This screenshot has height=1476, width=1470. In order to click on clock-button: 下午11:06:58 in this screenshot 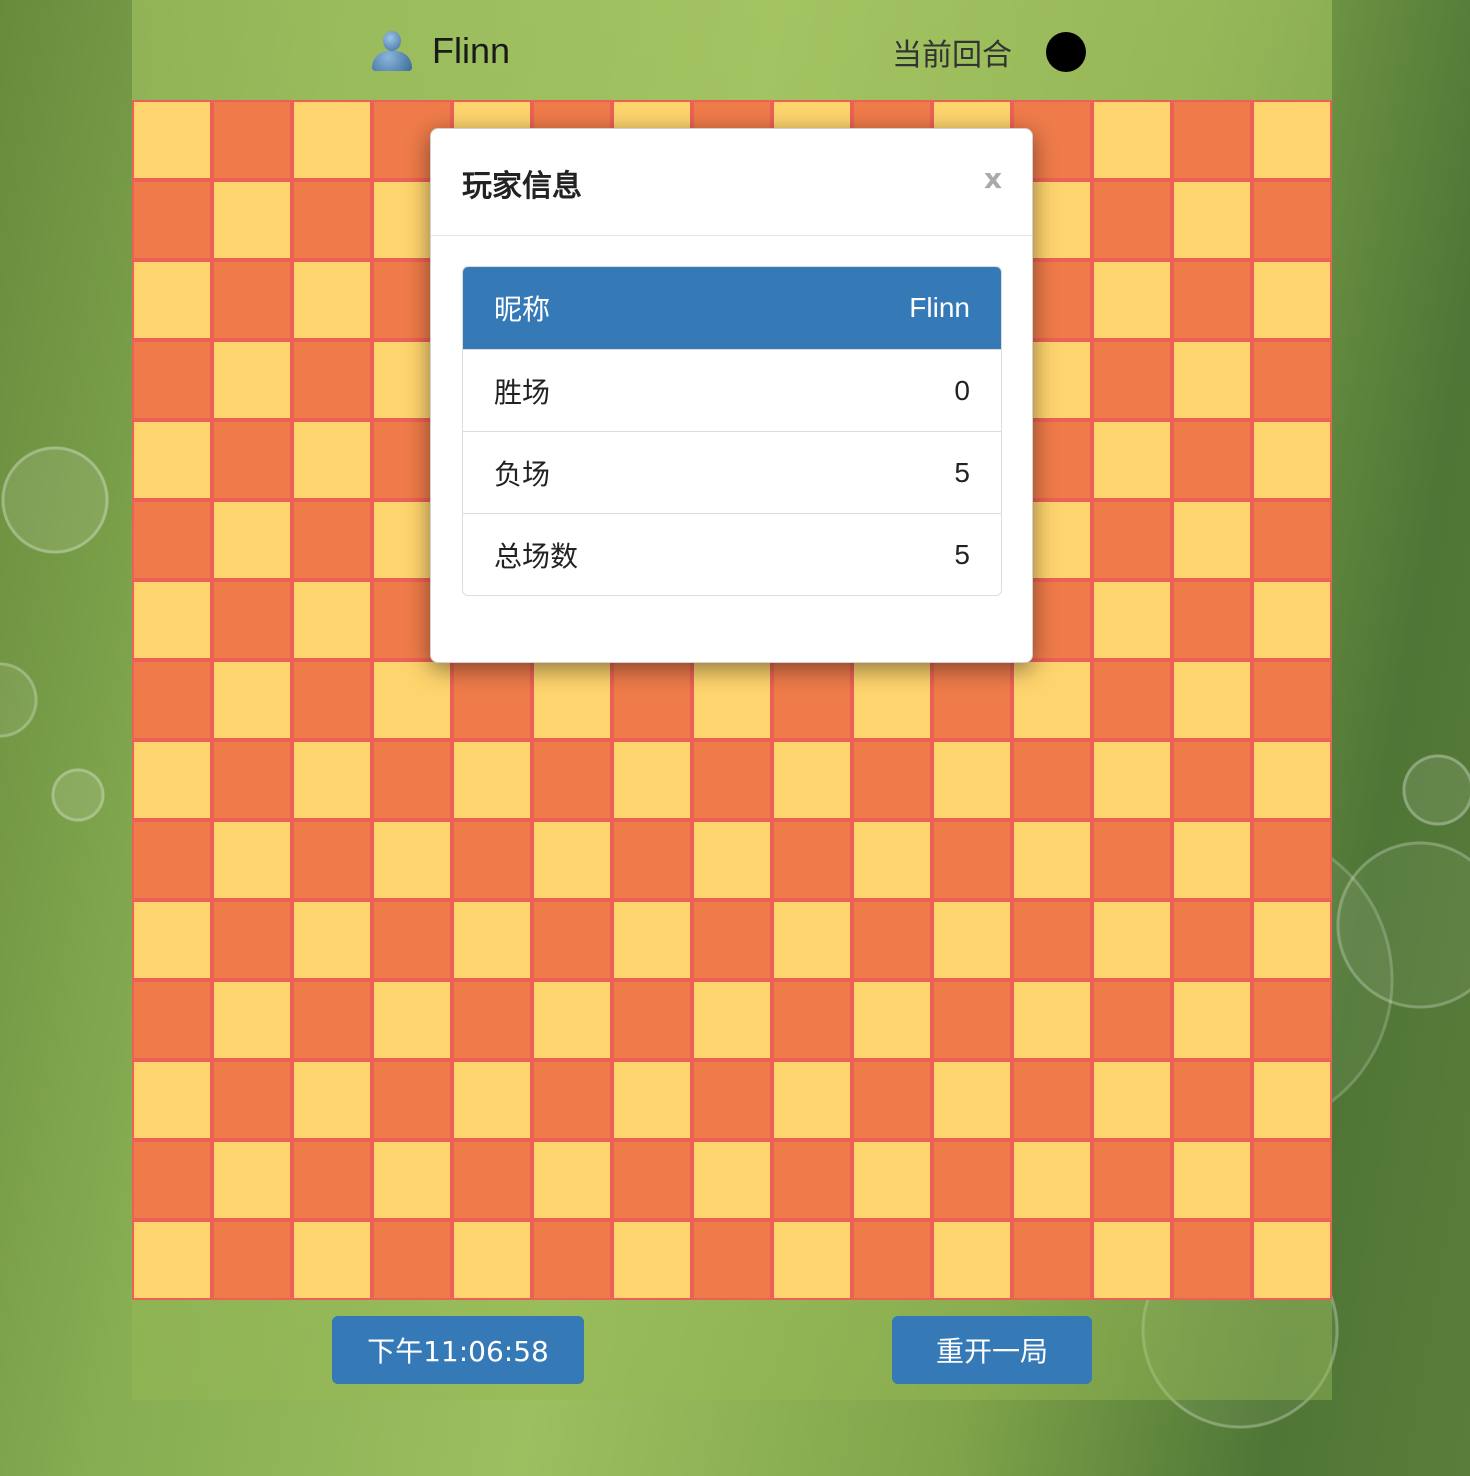, I will do `click(458, 1350)`.